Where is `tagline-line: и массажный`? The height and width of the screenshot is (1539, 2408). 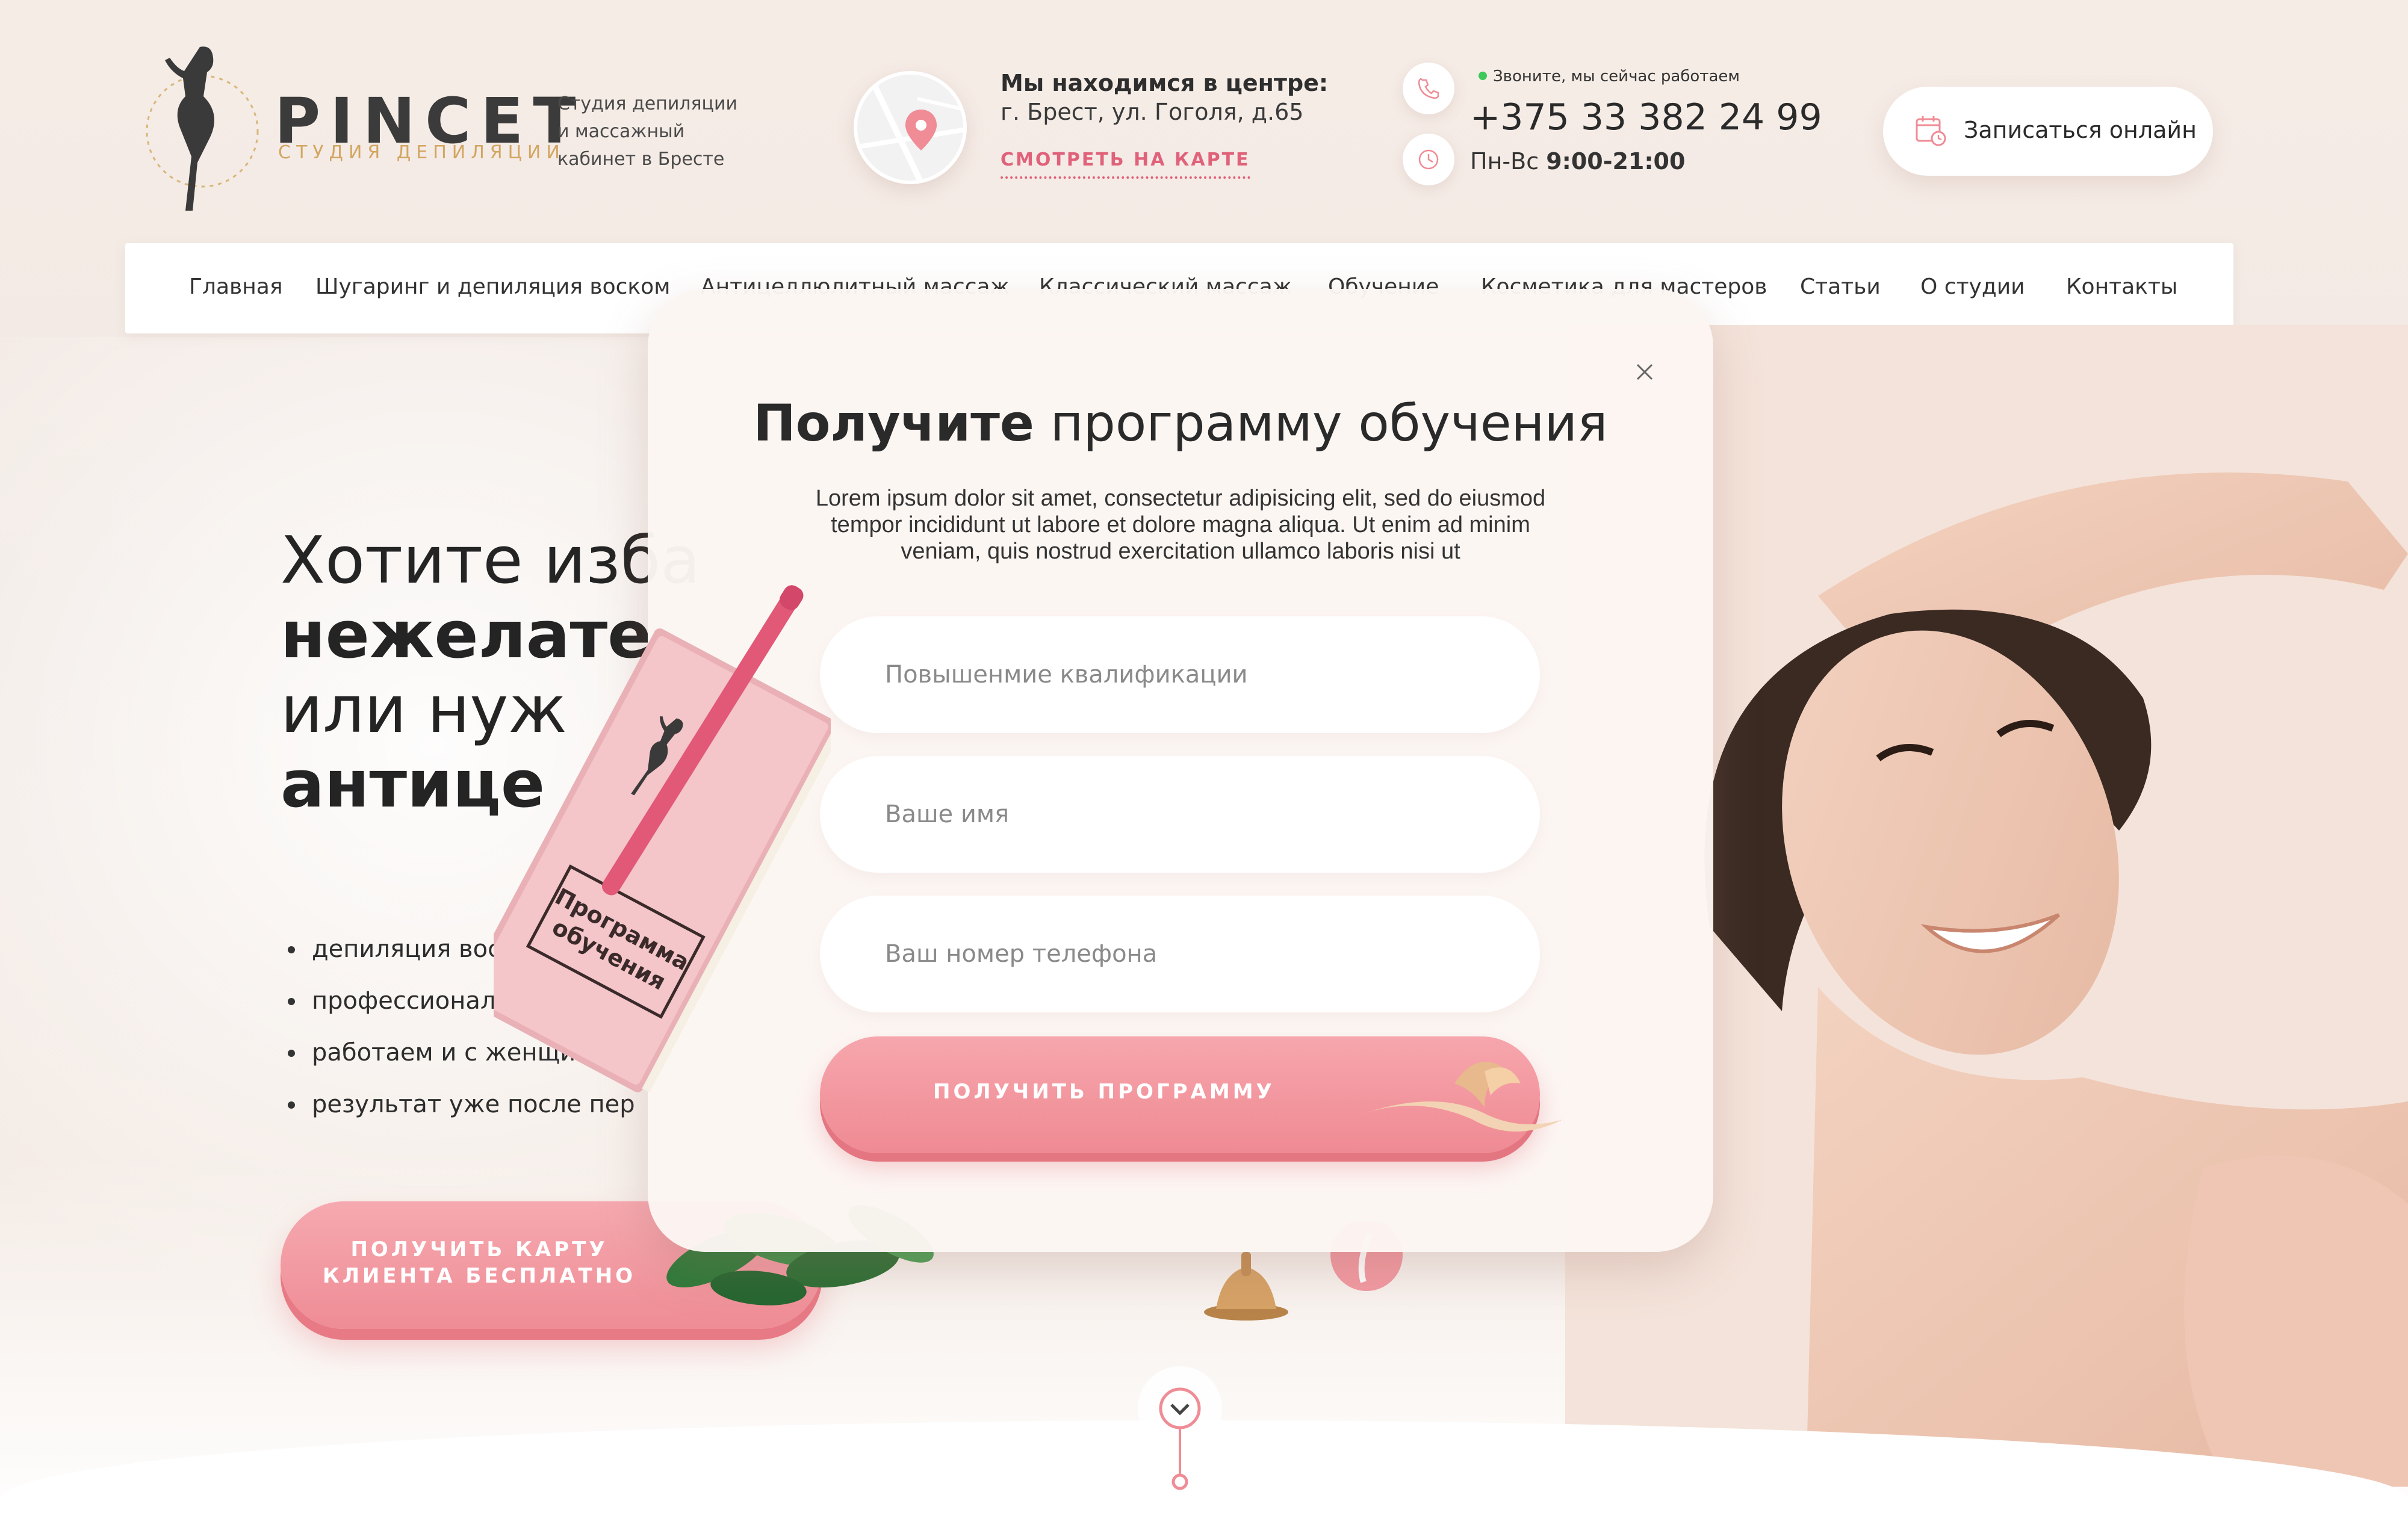 tagline-line: и массажный is located at coordinates (621, 131).